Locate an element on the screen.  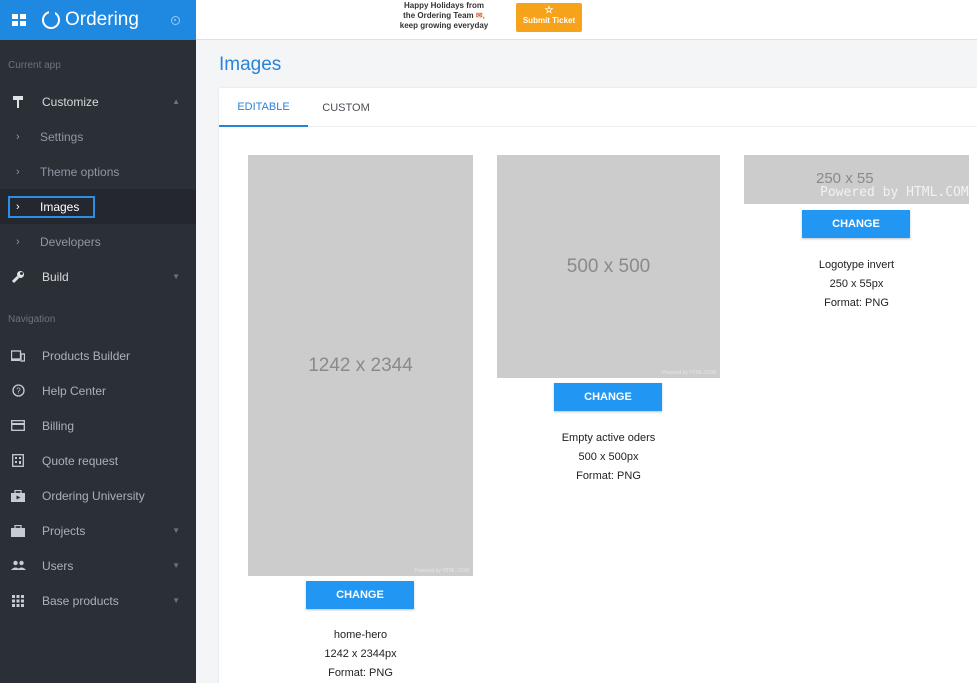
submit-ticket-label: Submit Ticket is located at coordinates (549, 20).